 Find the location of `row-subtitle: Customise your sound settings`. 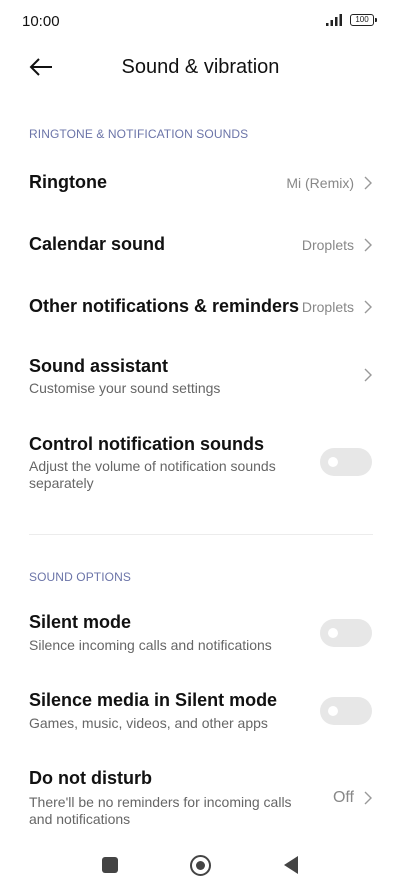

row-subtitle: Customise your sound settings is located at coordinates (125, 388).